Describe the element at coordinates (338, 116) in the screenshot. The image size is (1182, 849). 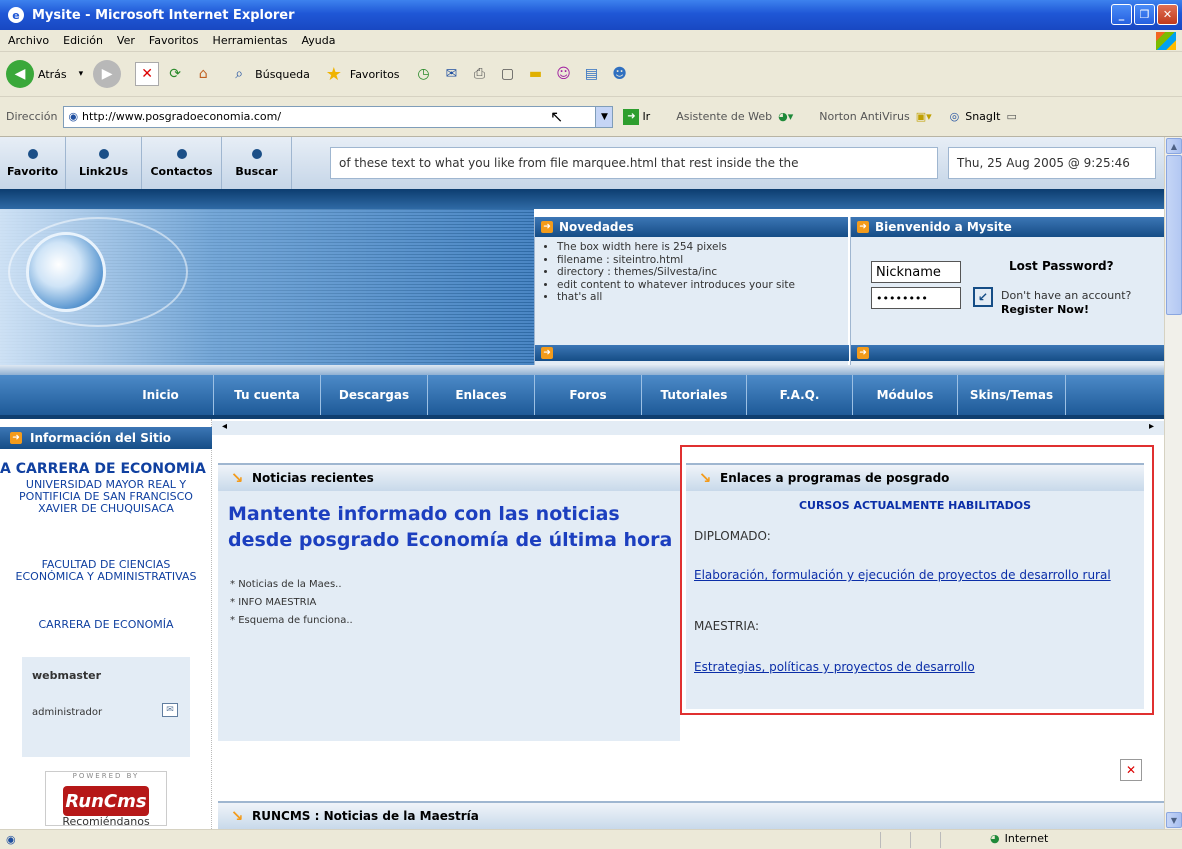
I see `url-input: ◉ http://www.posgradoeconomia.com/ ▼` at that location.